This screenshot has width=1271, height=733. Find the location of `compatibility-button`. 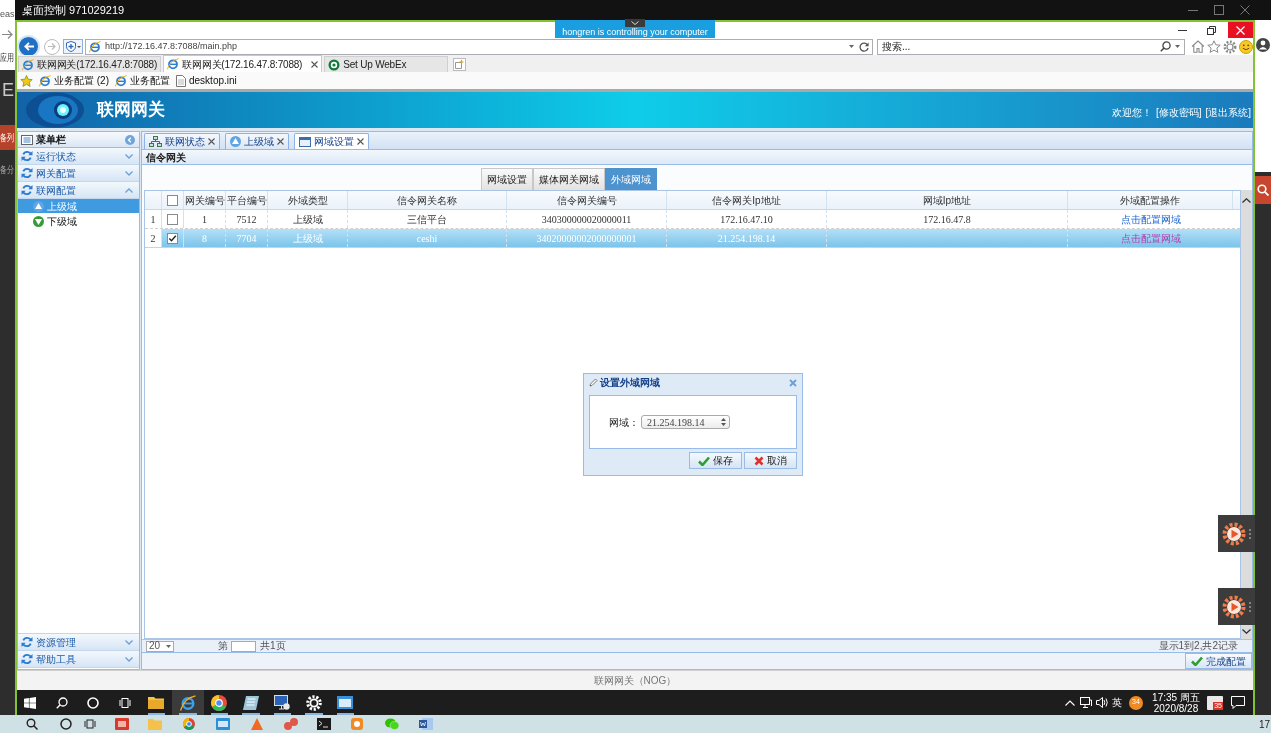

compatibility-button is located at coordinates (73, 46).